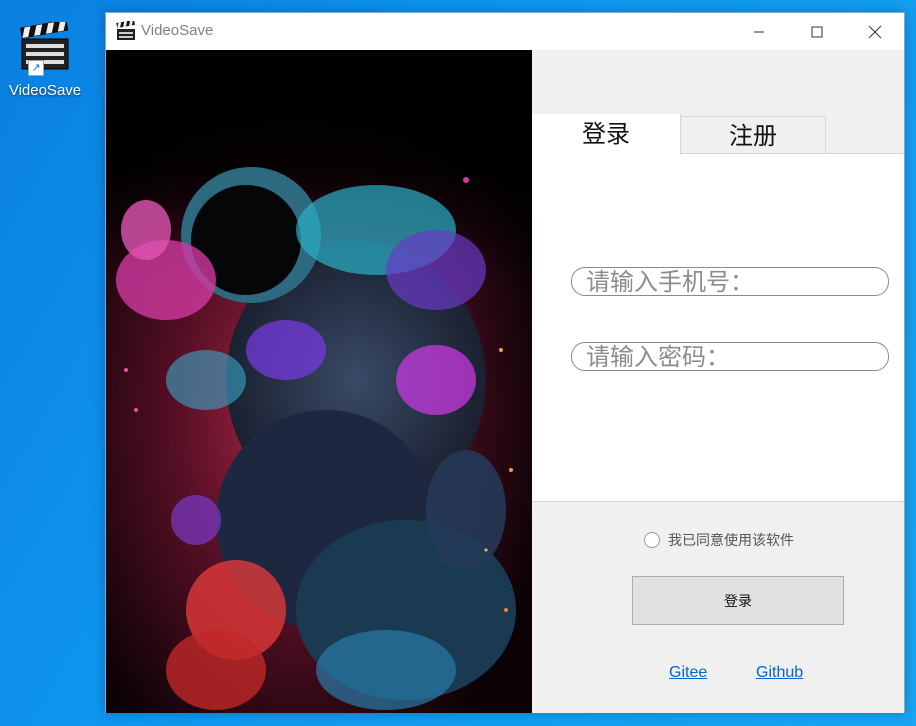 This screenshot has height=726, width=916. What do you see at coordinates (177, 30) in the screenshot?
I see `window-title: VideoSave` at bounding box center [177, 30].